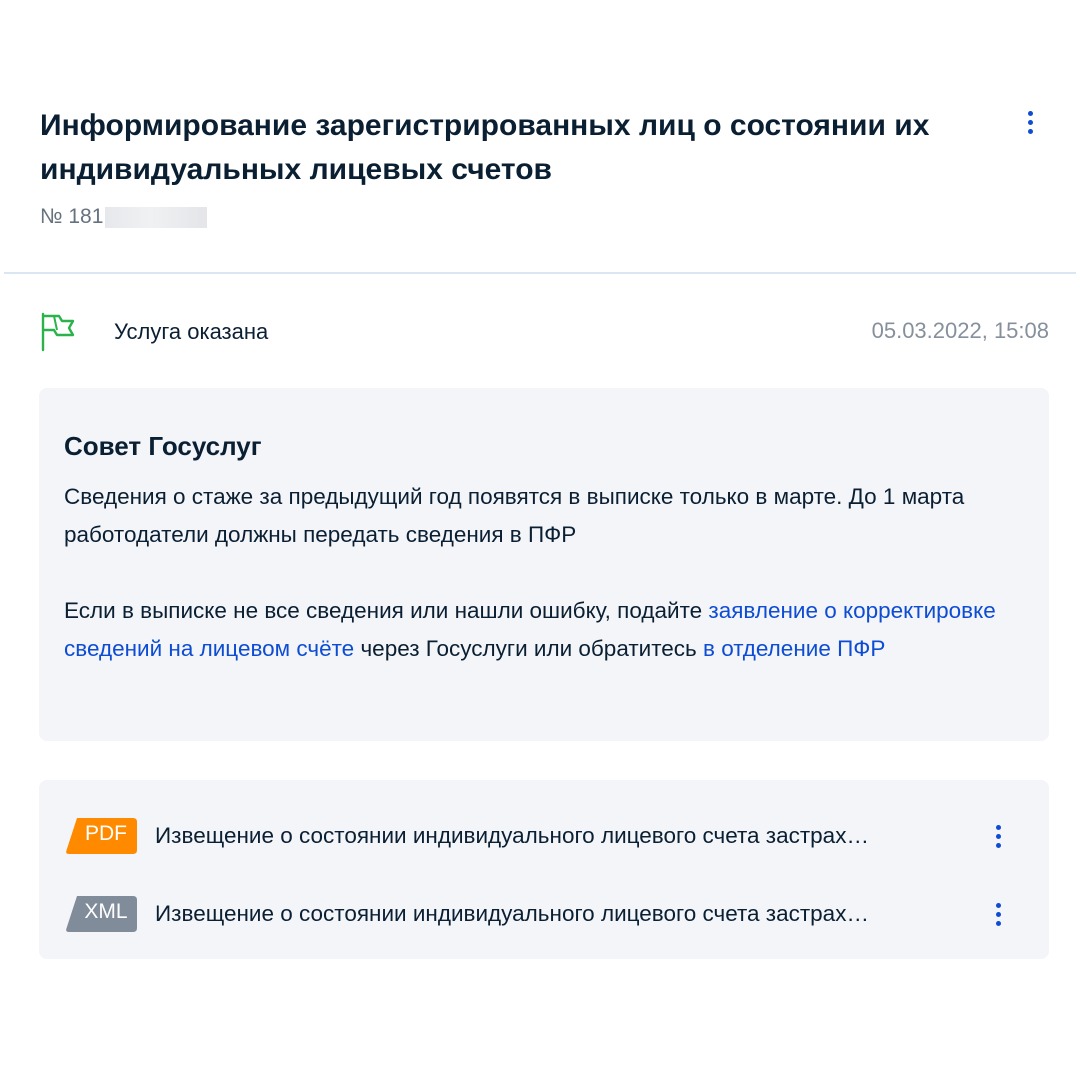 The image size is (1080, 1080). Describe the element at coordinates (106, 911) in the screenshot. I see `file-type-label: XML` at that location.